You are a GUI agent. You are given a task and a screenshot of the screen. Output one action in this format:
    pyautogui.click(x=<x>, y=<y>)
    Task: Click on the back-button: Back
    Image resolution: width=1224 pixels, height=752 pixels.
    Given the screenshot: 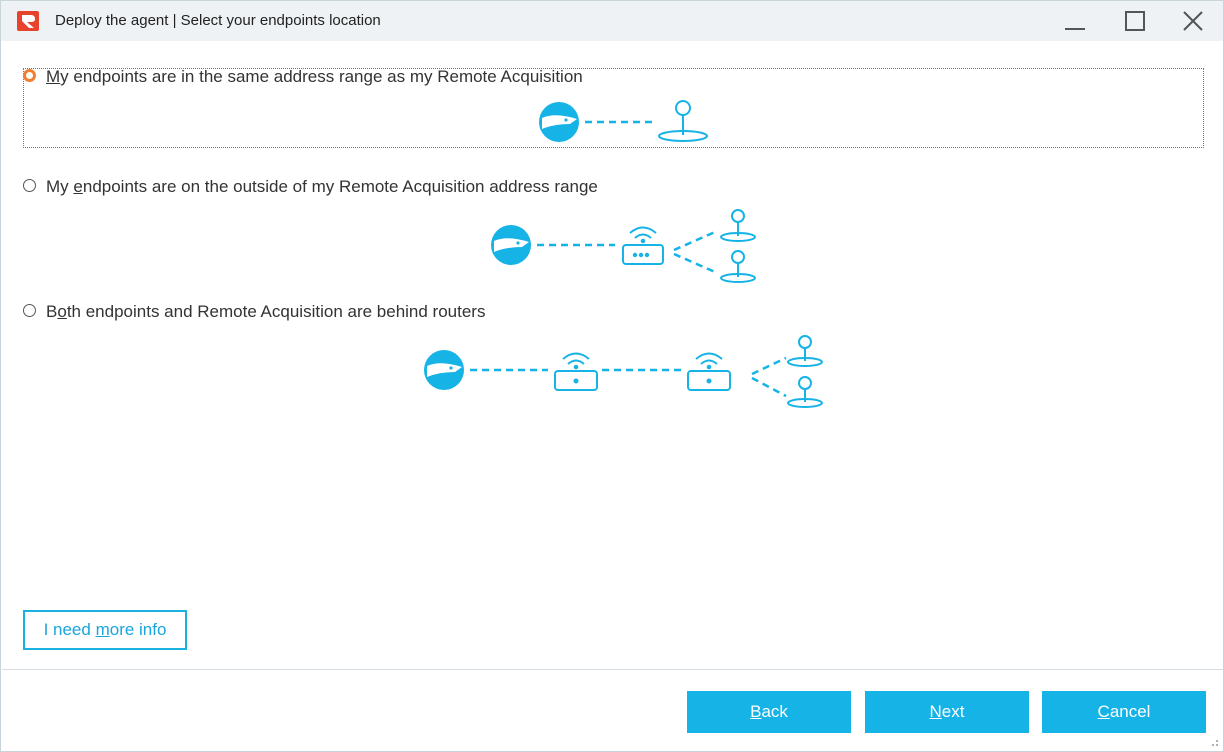 What is the action you would take?
    pyautogui.click(x=769, y=712)
    